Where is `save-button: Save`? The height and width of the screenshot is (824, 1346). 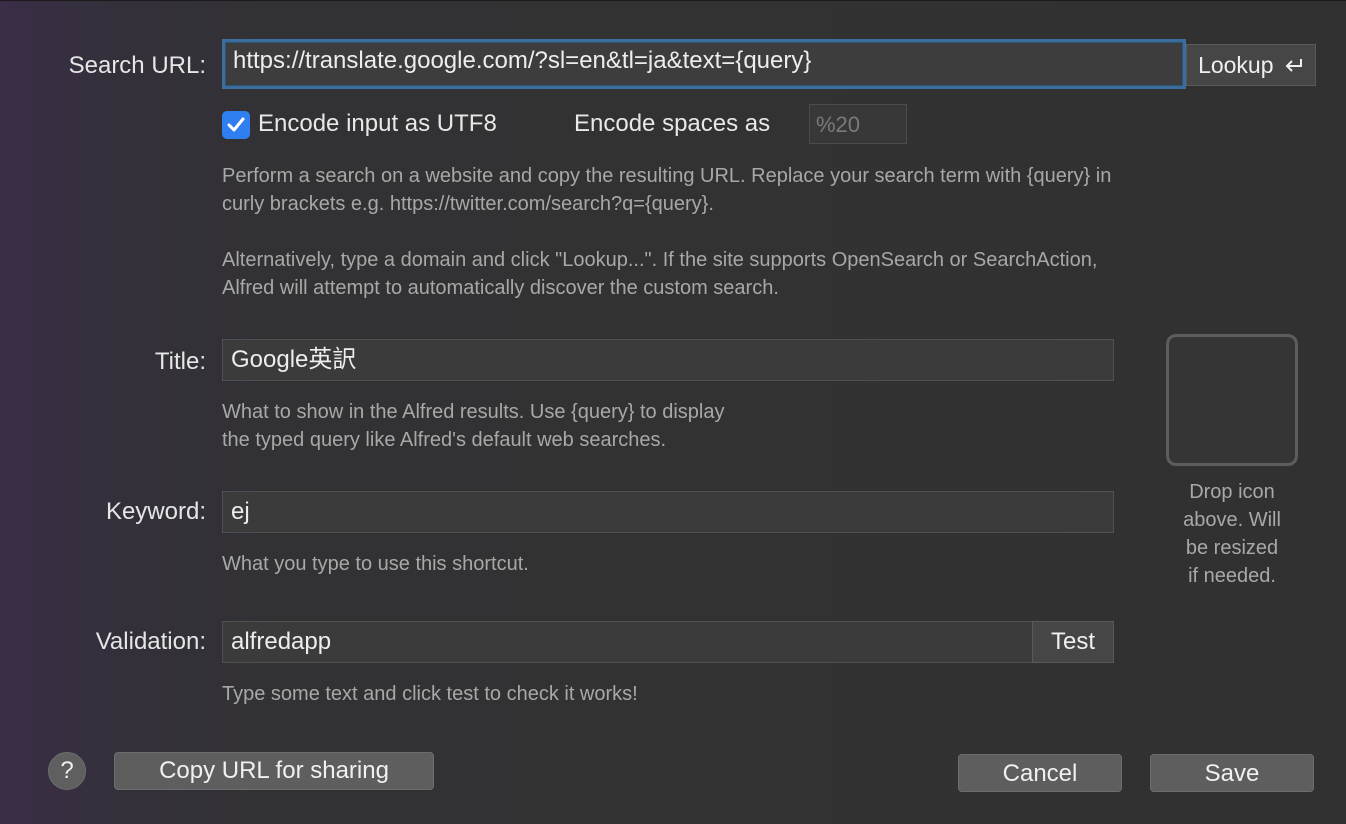 save-button: Save is located at coordinates (1232, 773).